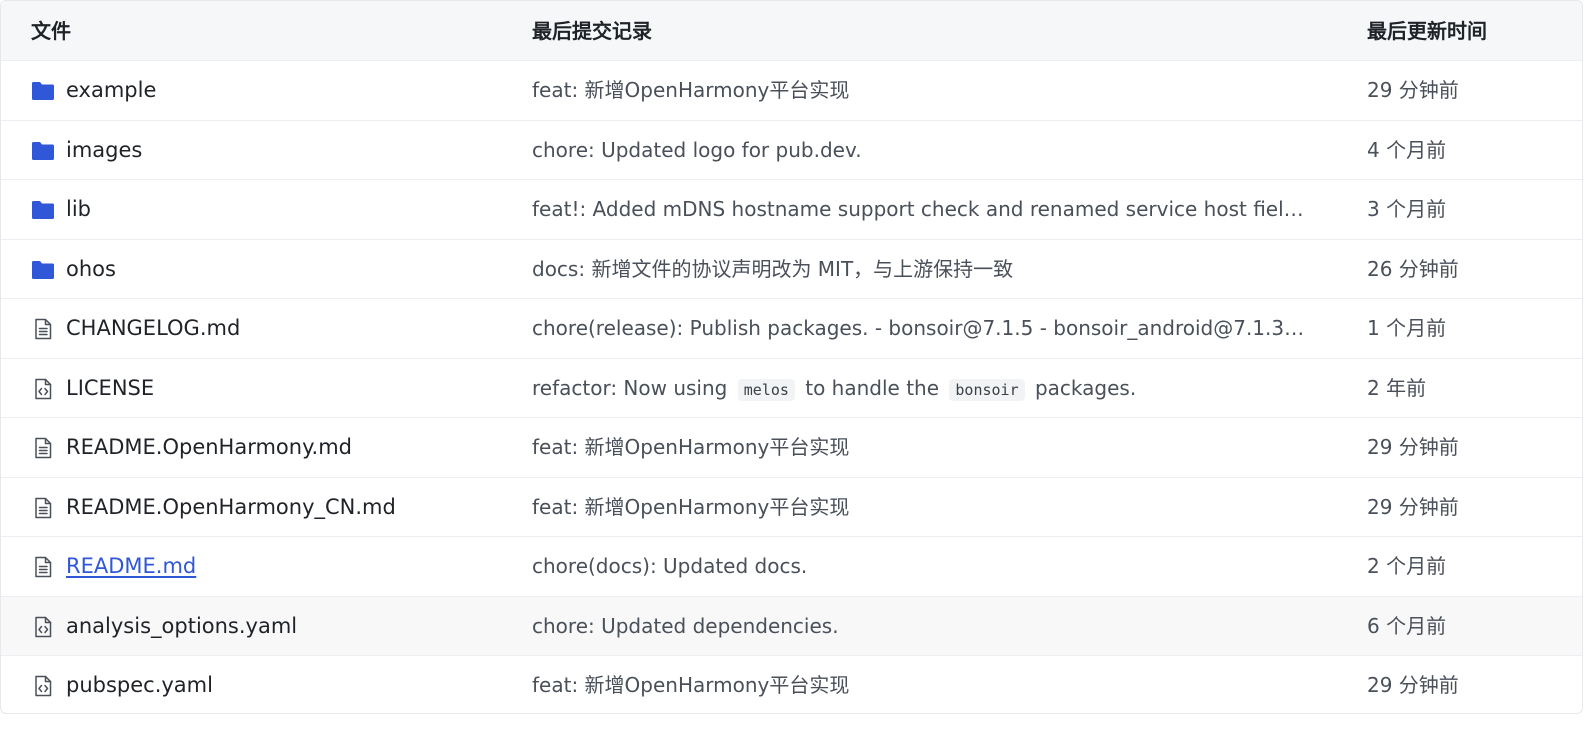 This screenshot has height=737, width=1584. Describe the element at coordinates (919, 566) in the screenshot. I see `commit-message-link: chore(docs): Updated docs.` at that location.